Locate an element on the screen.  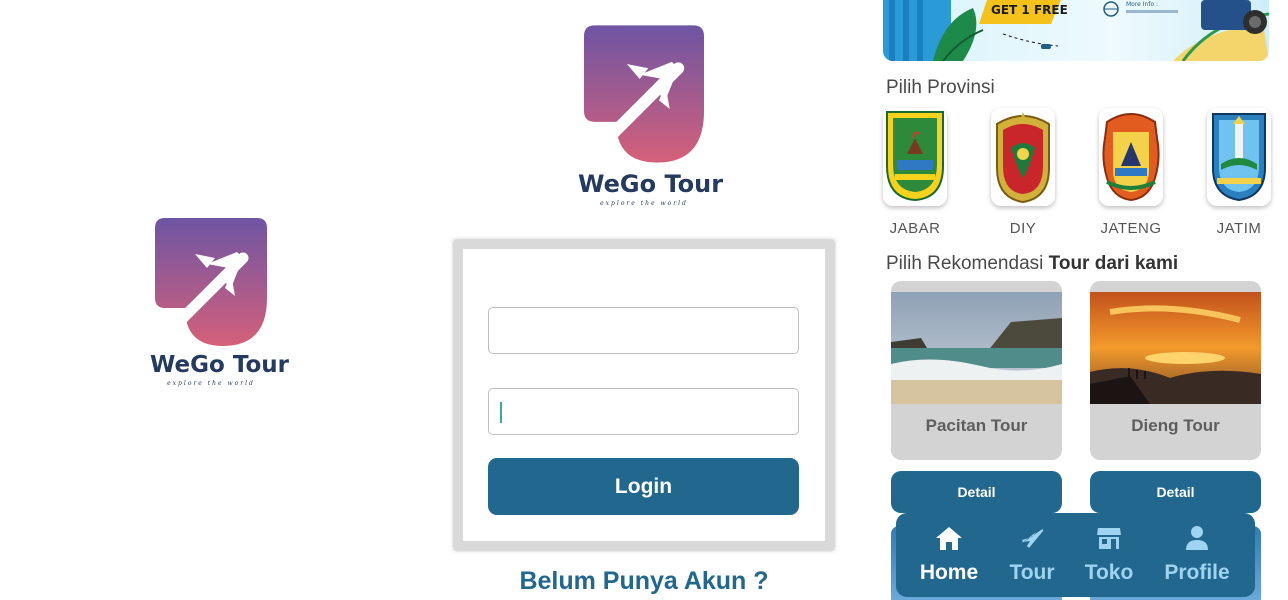
diy-emblem-icon is located at coordinates (1023, 157).